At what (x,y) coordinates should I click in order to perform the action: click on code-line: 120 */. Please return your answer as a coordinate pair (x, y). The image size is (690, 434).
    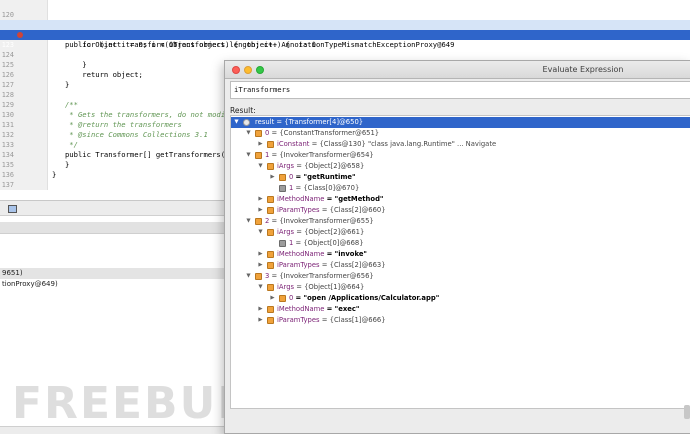
    Looking at the image, I should click on (345, 14).